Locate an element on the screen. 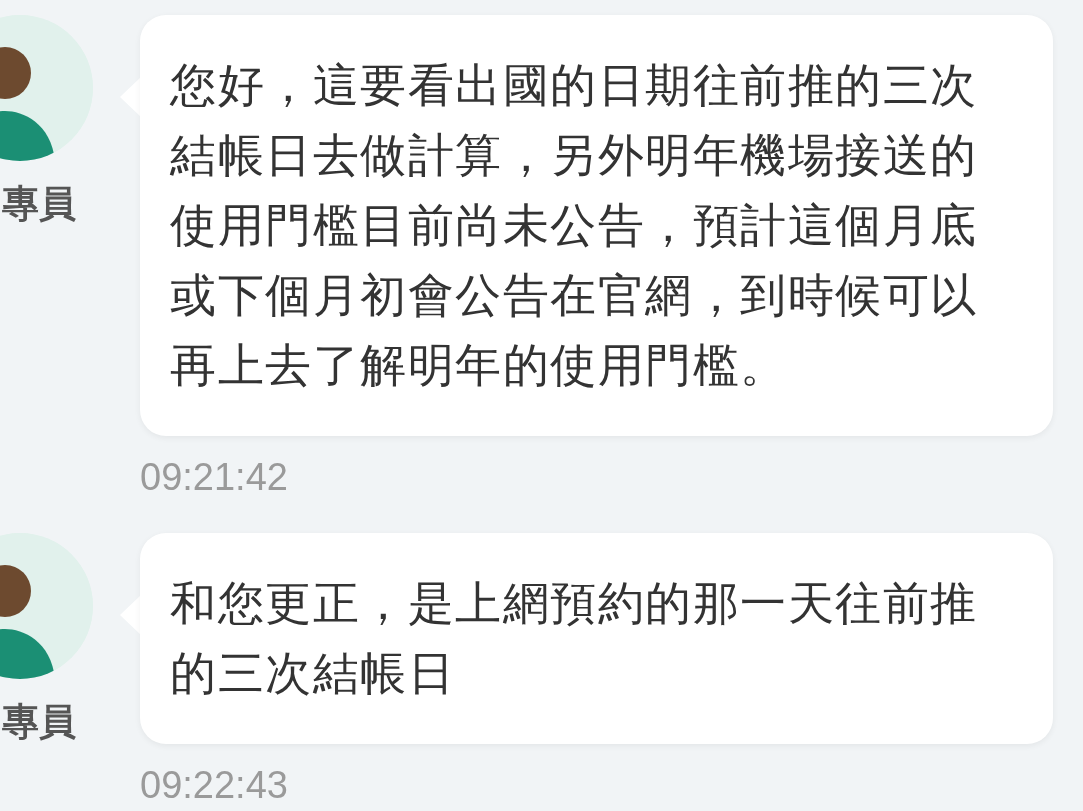 The image size is (1083, 811). message-time: 09:22:43 is located at coordinates (214, 785).